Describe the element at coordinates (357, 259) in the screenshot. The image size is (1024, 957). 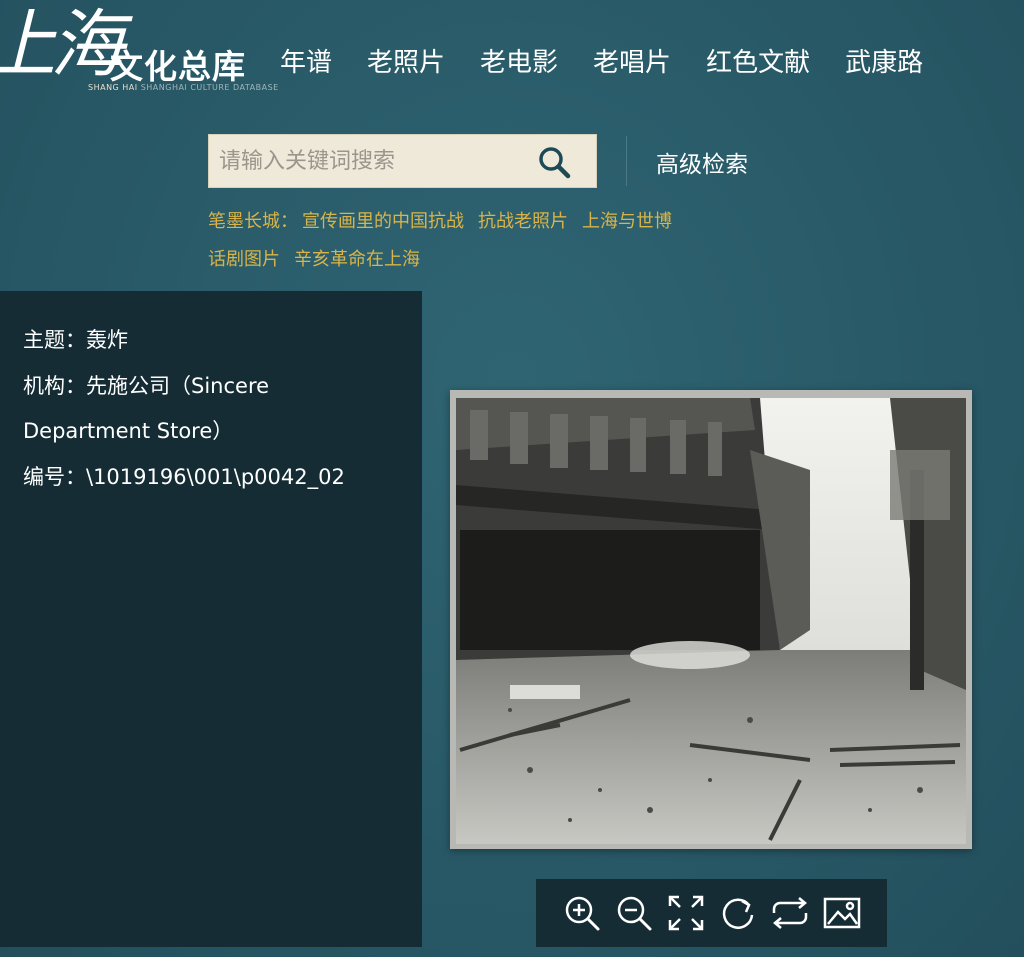
I see `hot-link: 辛亥革命在上海` at that location.